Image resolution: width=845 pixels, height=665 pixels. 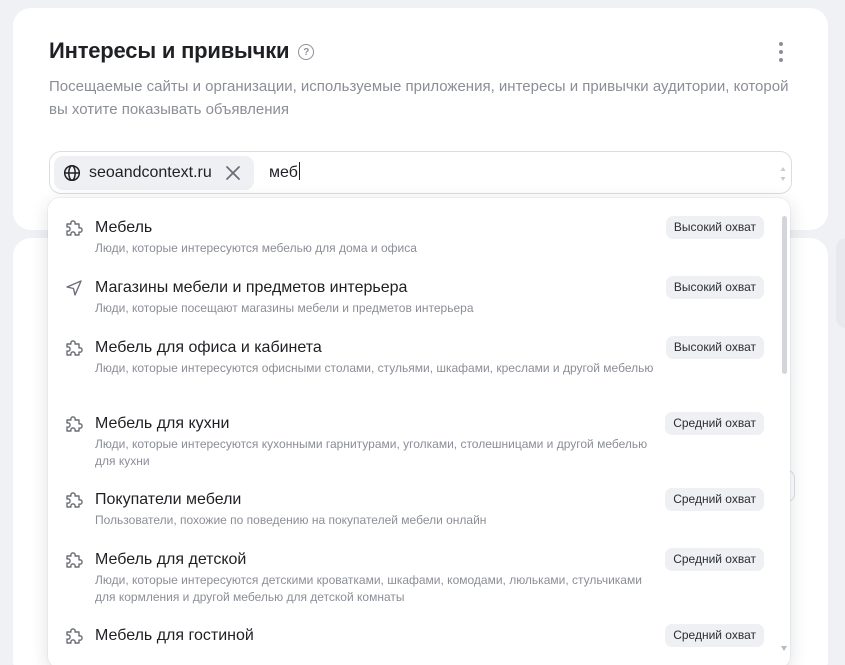 What do you see at coordinates (171, 559) in the screenshot?
I see `suggestion-title: Мебель для детской` at bounding box center [171, 559].